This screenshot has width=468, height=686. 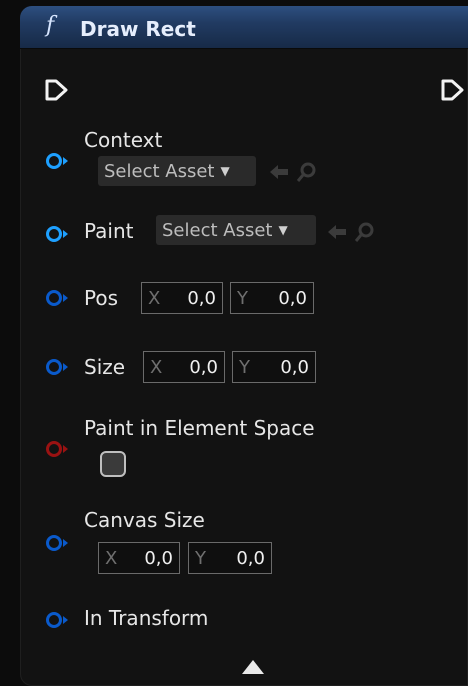 I want to click on exec-out-pin-icon, so click(x=453, y=90).